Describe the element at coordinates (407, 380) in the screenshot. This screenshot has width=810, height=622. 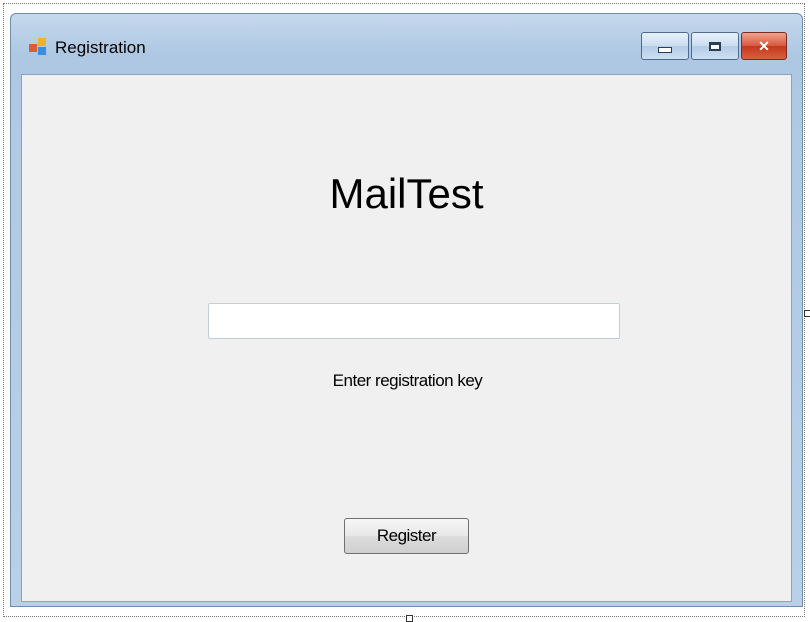
I see `registration-key-label: Enter registration key` at that location.